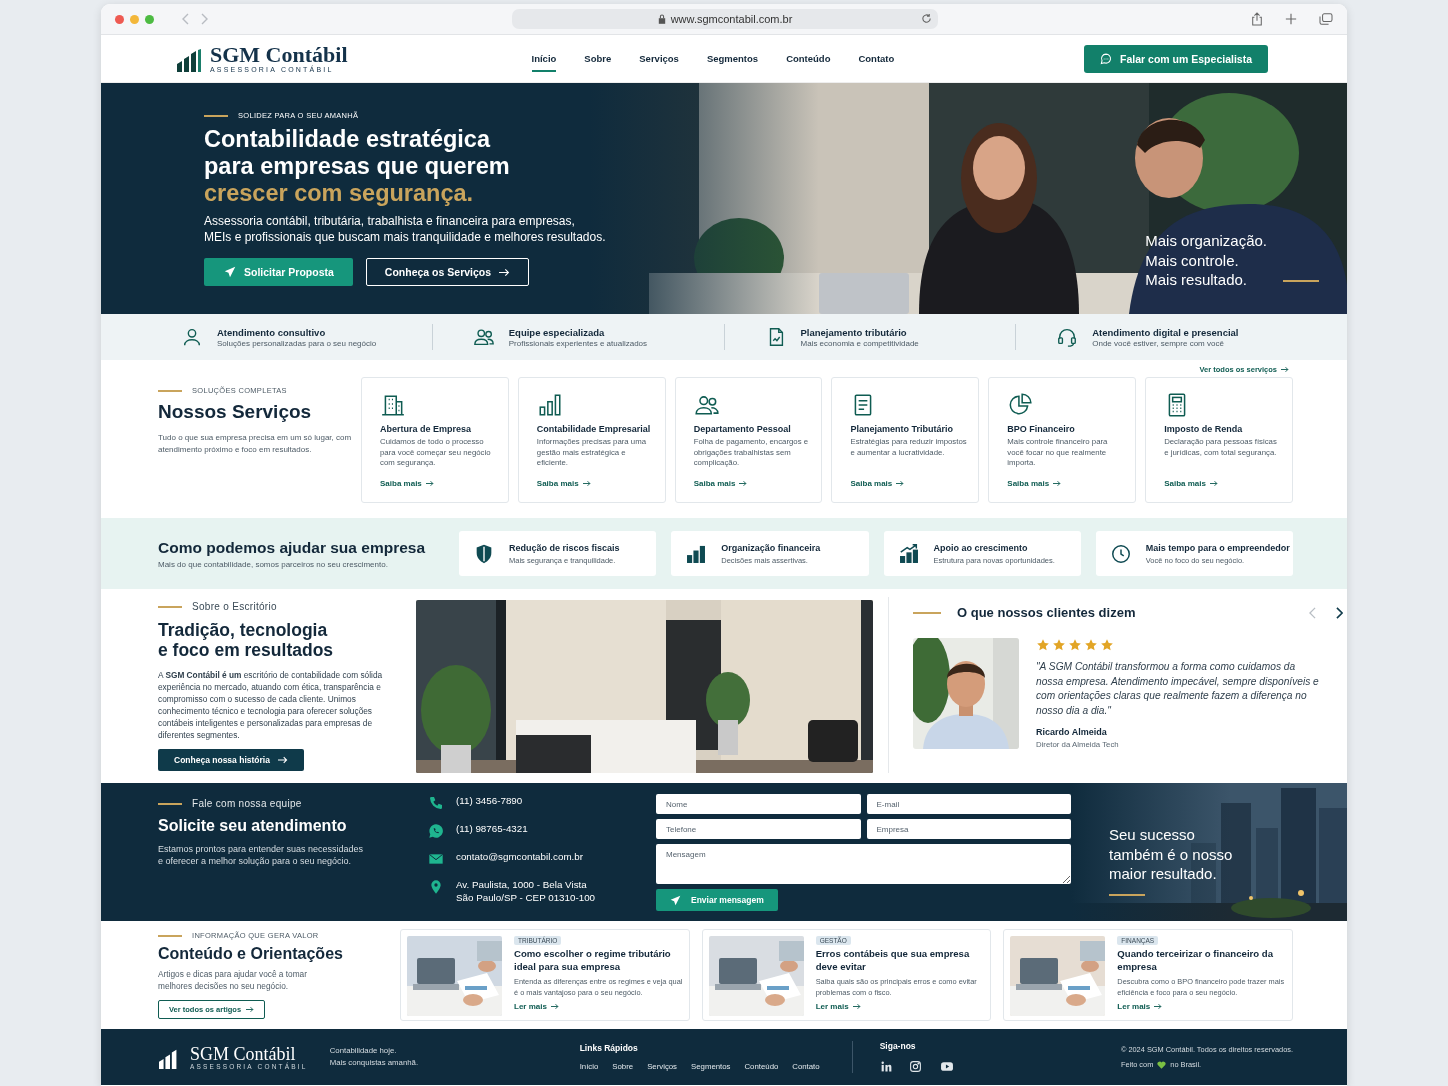  I want to click on testimonials-title: O que nossos clientes dizem, so click(1047, 612).